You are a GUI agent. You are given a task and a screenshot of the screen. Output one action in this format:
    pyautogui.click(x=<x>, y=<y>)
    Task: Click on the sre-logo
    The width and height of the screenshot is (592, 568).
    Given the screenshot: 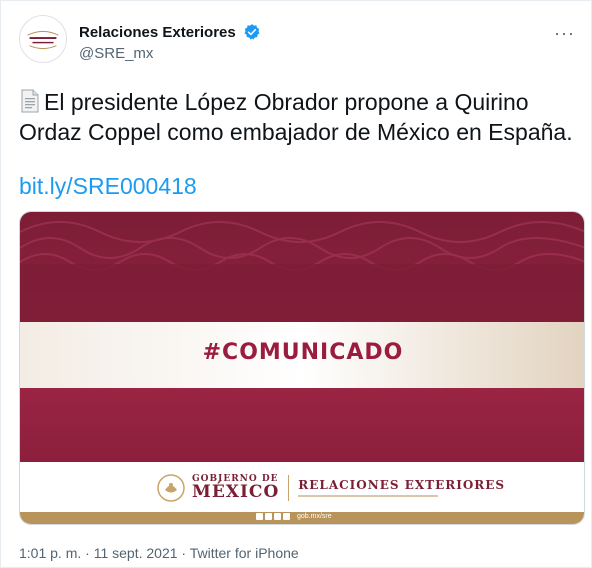 What is the action you would take?
    pyautogui.click(x=43, y=39)
    